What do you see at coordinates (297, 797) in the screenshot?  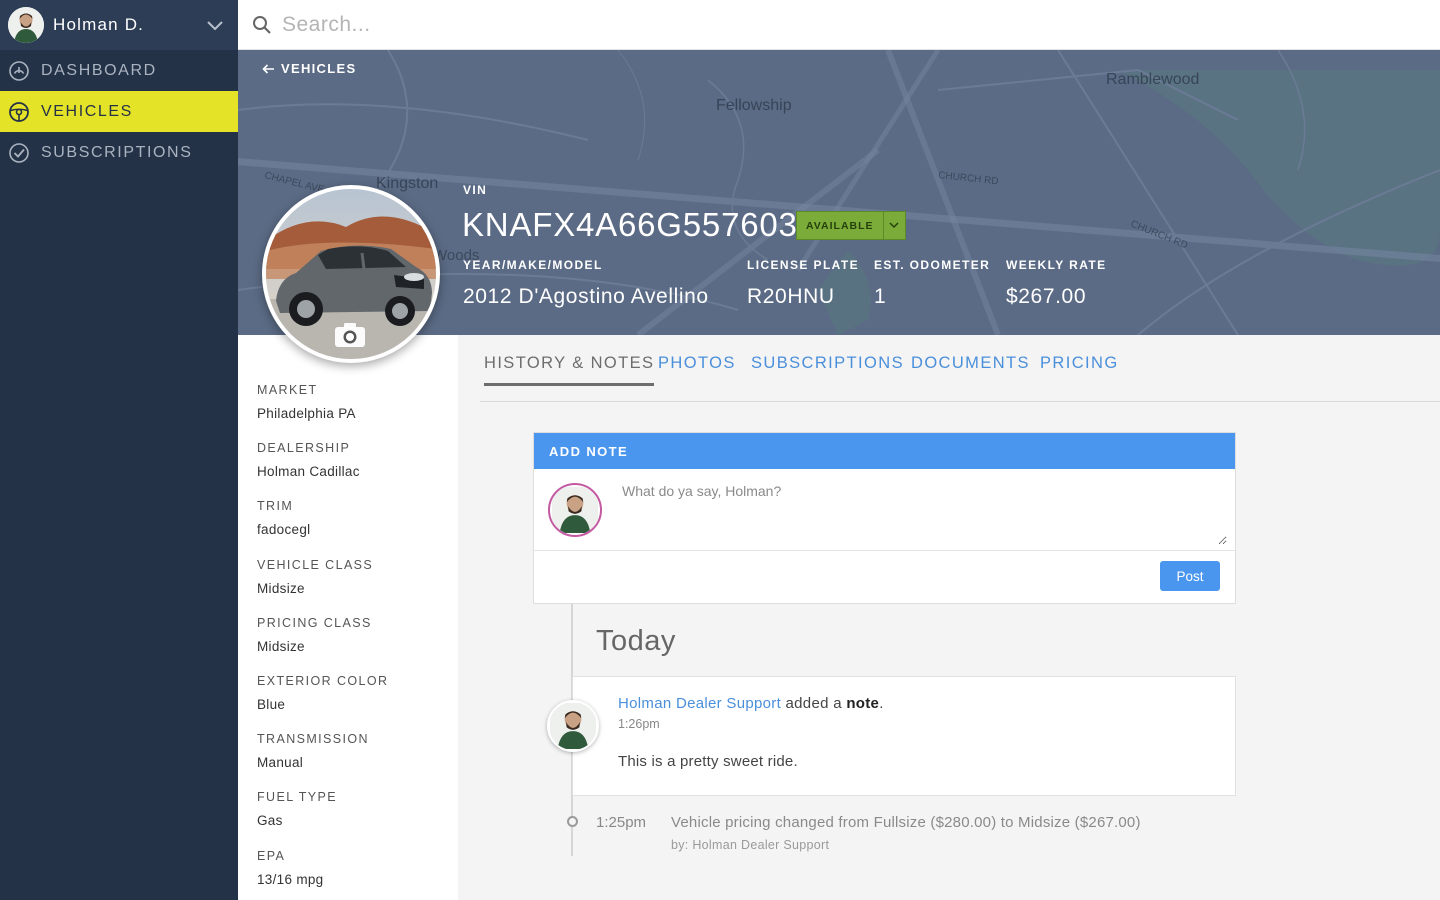 I see `detail-label: FUEL TYPE` at bounding box center [297, 797].